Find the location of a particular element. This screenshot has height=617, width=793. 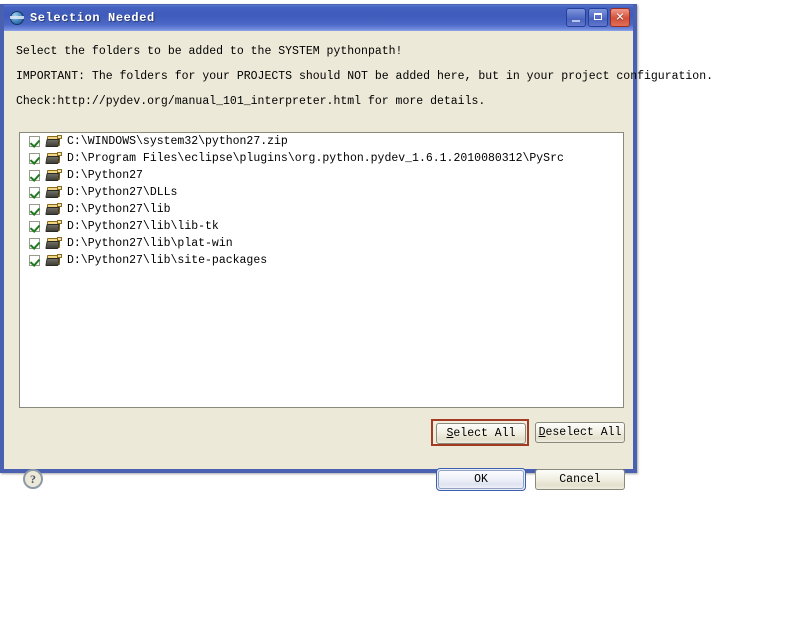

deselect-all-label: eselect All is located at coordinates (583, 432).